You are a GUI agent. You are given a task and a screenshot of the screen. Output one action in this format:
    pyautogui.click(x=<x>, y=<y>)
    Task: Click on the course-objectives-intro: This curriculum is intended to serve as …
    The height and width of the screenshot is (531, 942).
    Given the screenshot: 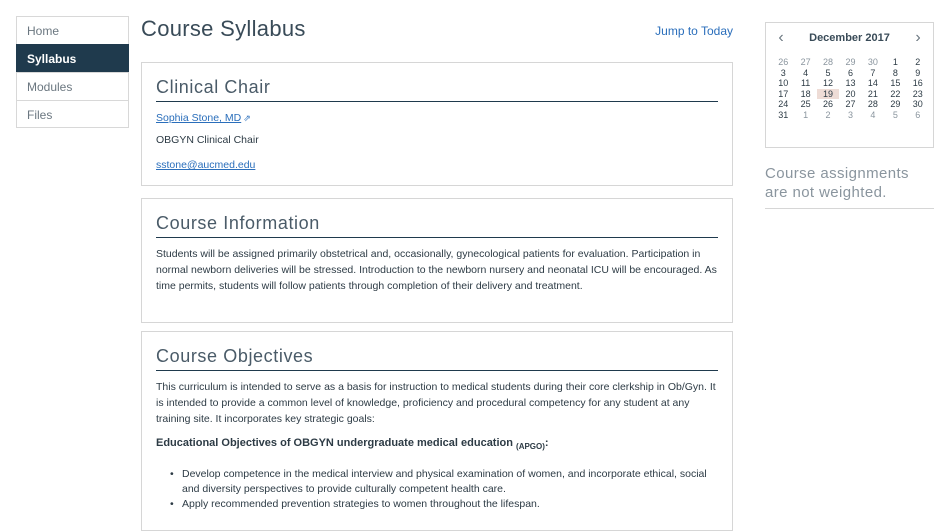 What is the action you would take?
    pyautogui.click(x=436, y=403)
    